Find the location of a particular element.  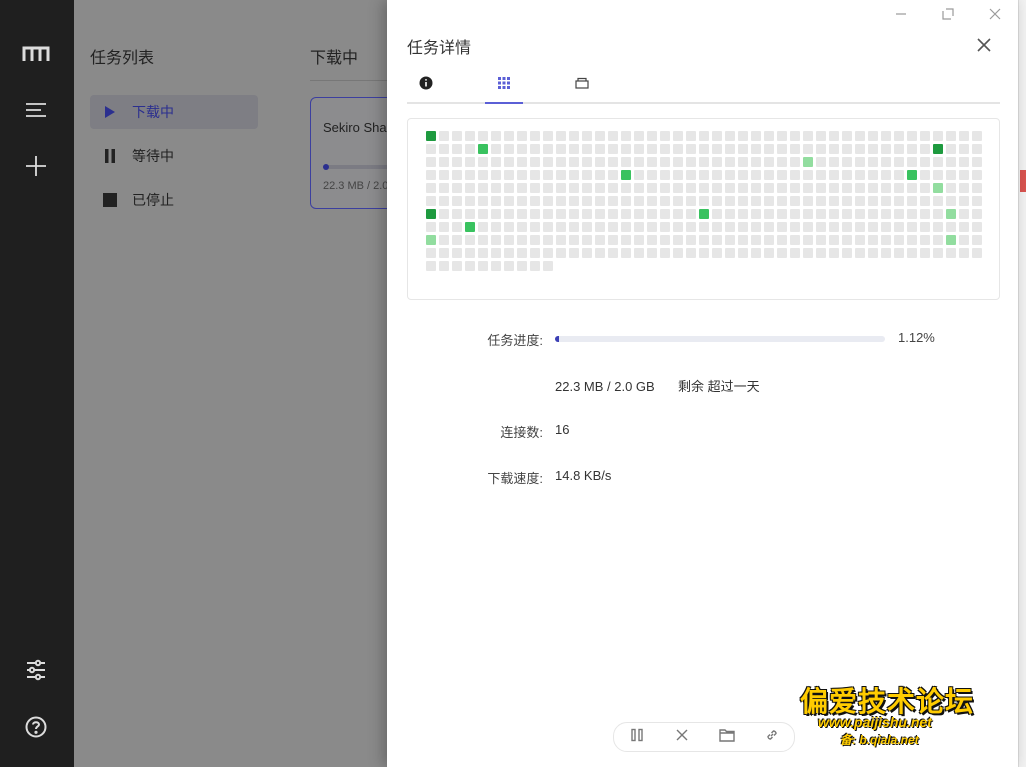

tab-info is located at coordinates (426, 85).